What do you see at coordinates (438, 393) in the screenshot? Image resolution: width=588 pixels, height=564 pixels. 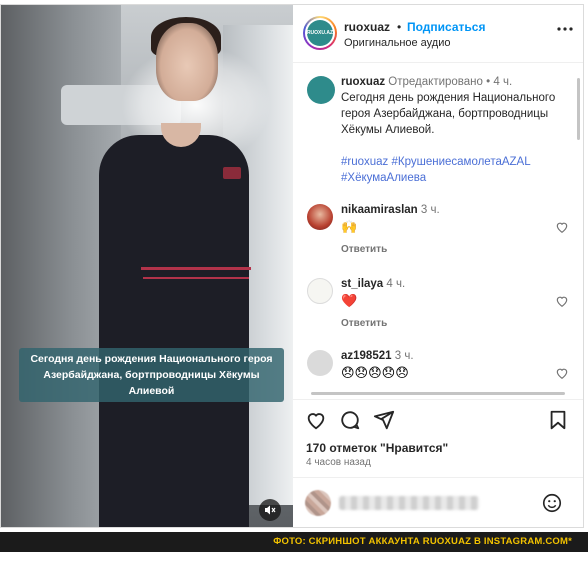 I see `horizontal-scrollbar` at bounding box center [438, 393].